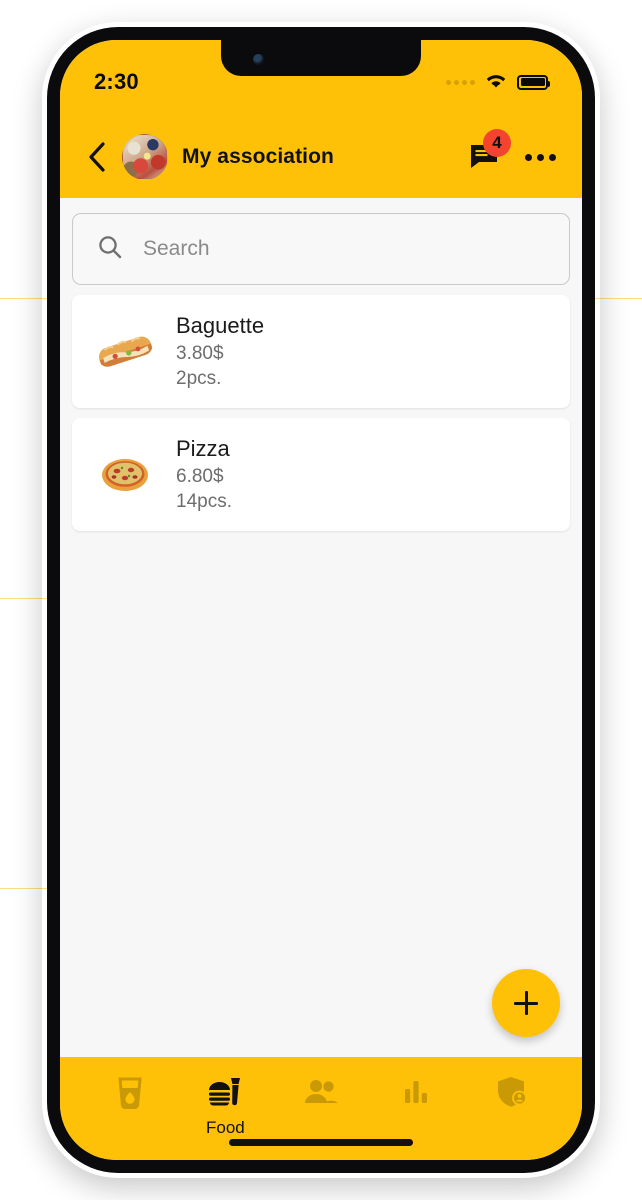 This screenshot has height=1200, width=642. I want to click on search-input: Search, so click(176, 249).